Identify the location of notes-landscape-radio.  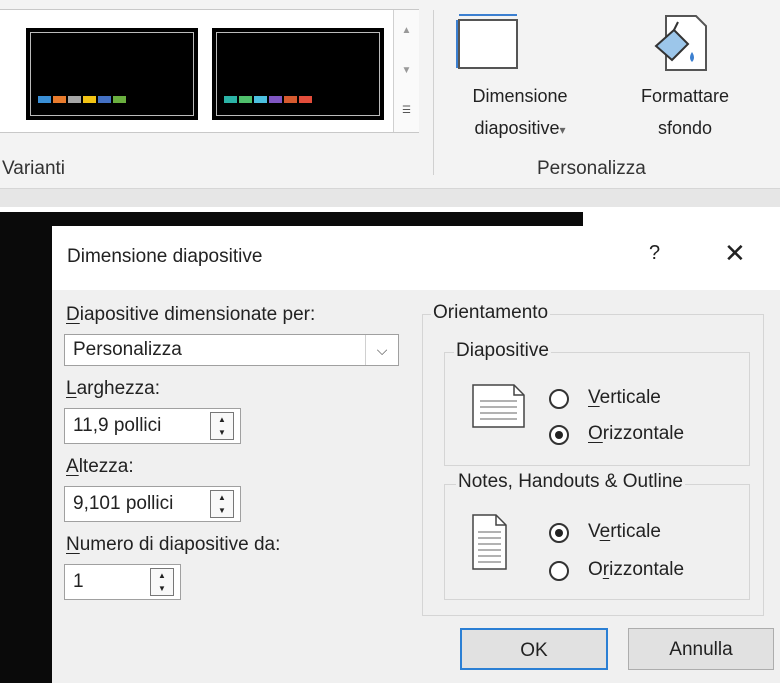
(559, 571).